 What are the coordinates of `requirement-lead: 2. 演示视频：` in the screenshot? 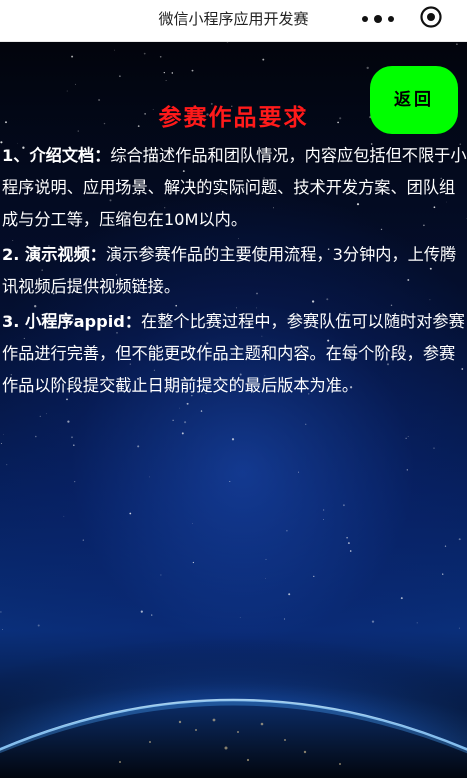 It's located at (54, 254).